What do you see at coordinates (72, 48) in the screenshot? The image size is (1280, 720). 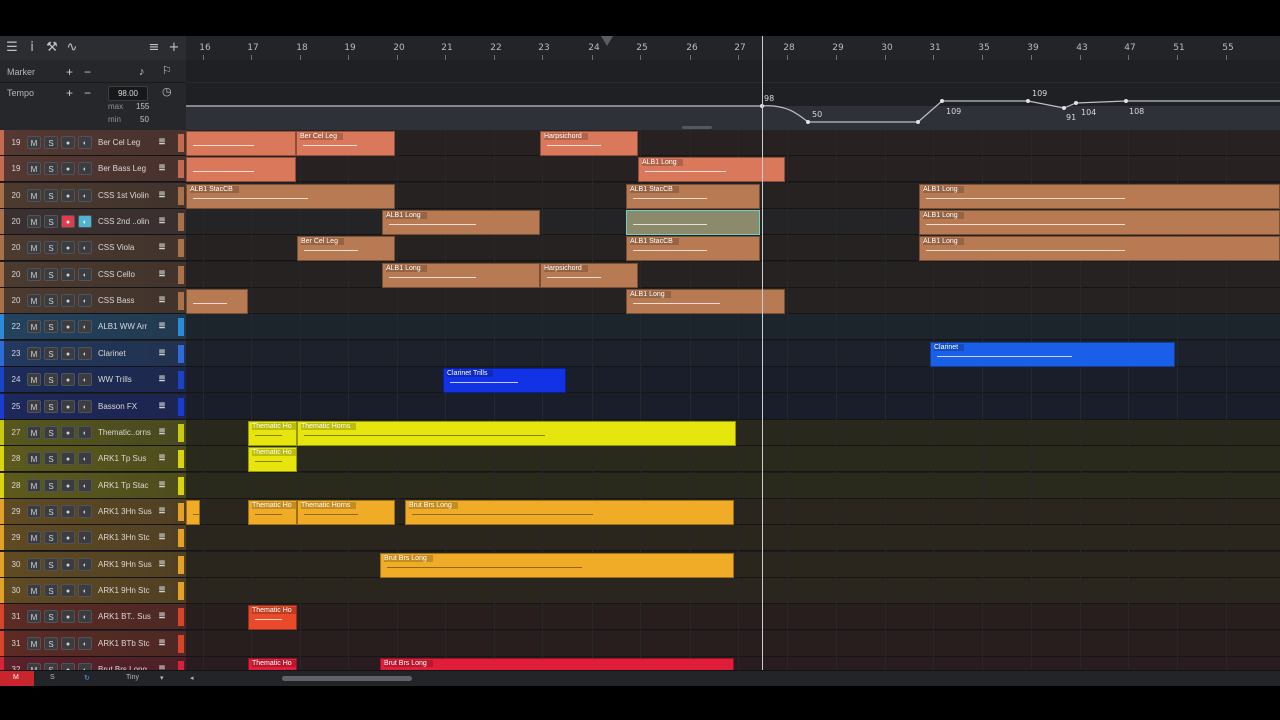 I see `automation-icon: ∿` at bounding box center [72, 48].